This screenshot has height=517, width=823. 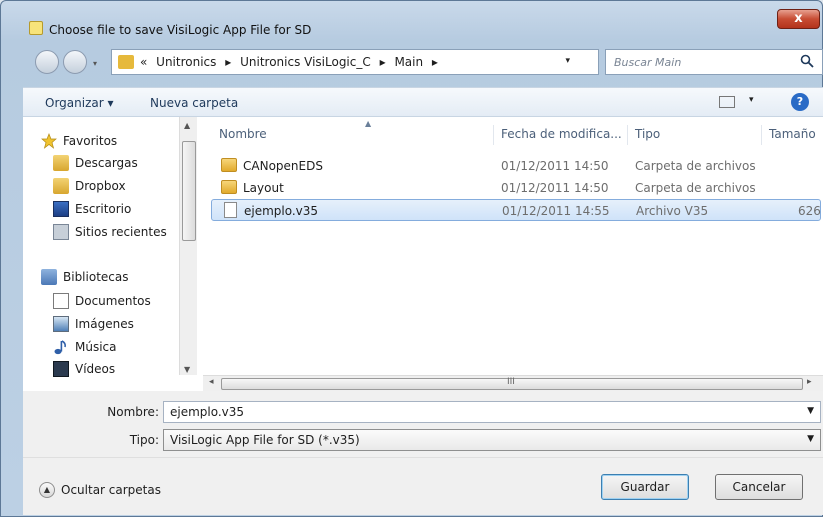 I want to click on filename-input: ejemplo.v35 ▼, so click(x=492, y=412).